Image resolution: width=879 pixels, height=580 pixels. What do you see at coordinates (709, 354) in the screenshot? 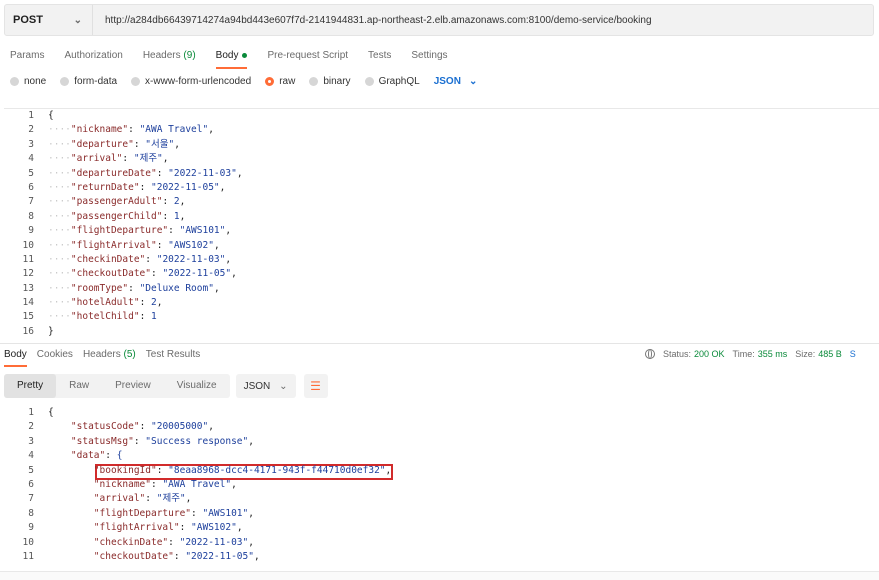
I see `status-value: 200 OK` at bounding box center [709, 354].